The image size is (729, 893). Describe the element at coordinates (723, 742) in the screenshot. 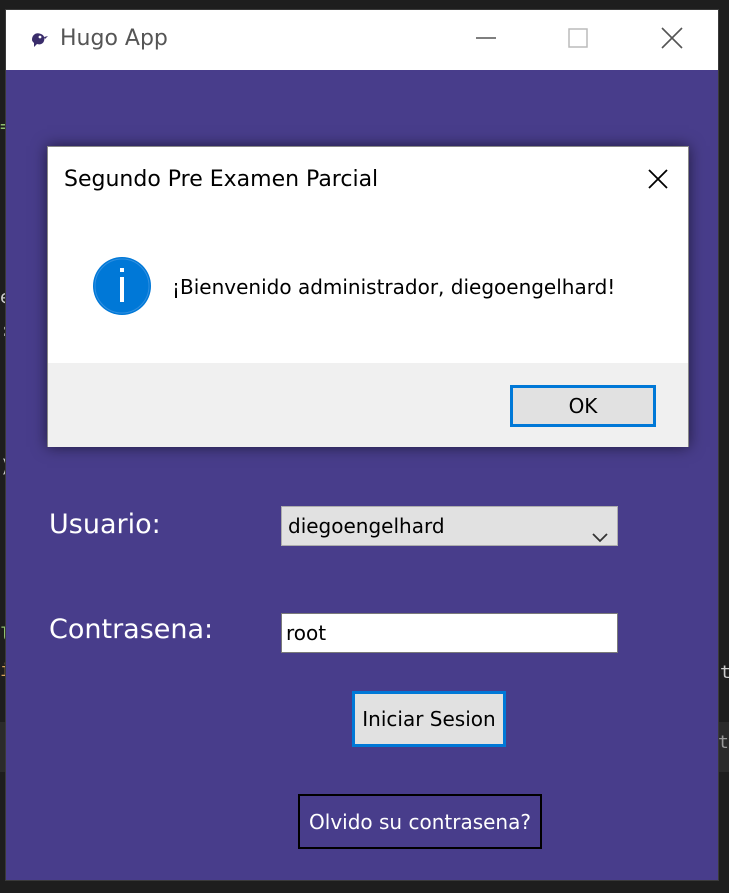

I see `background-editor-glyph: tl` at that location.